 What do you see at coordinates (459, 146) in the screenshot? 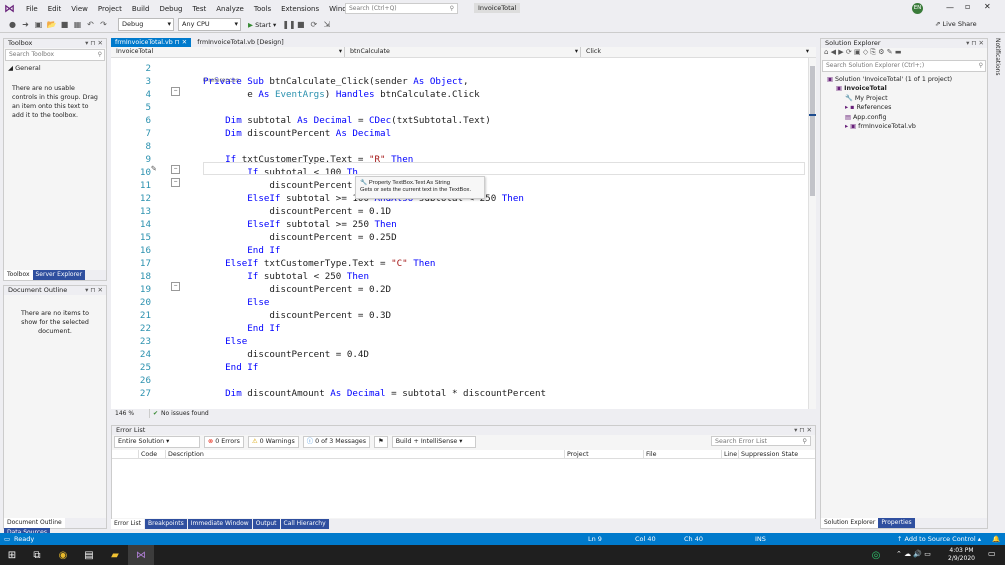
I see `code-line: 8` at bounding box center [459, 146].